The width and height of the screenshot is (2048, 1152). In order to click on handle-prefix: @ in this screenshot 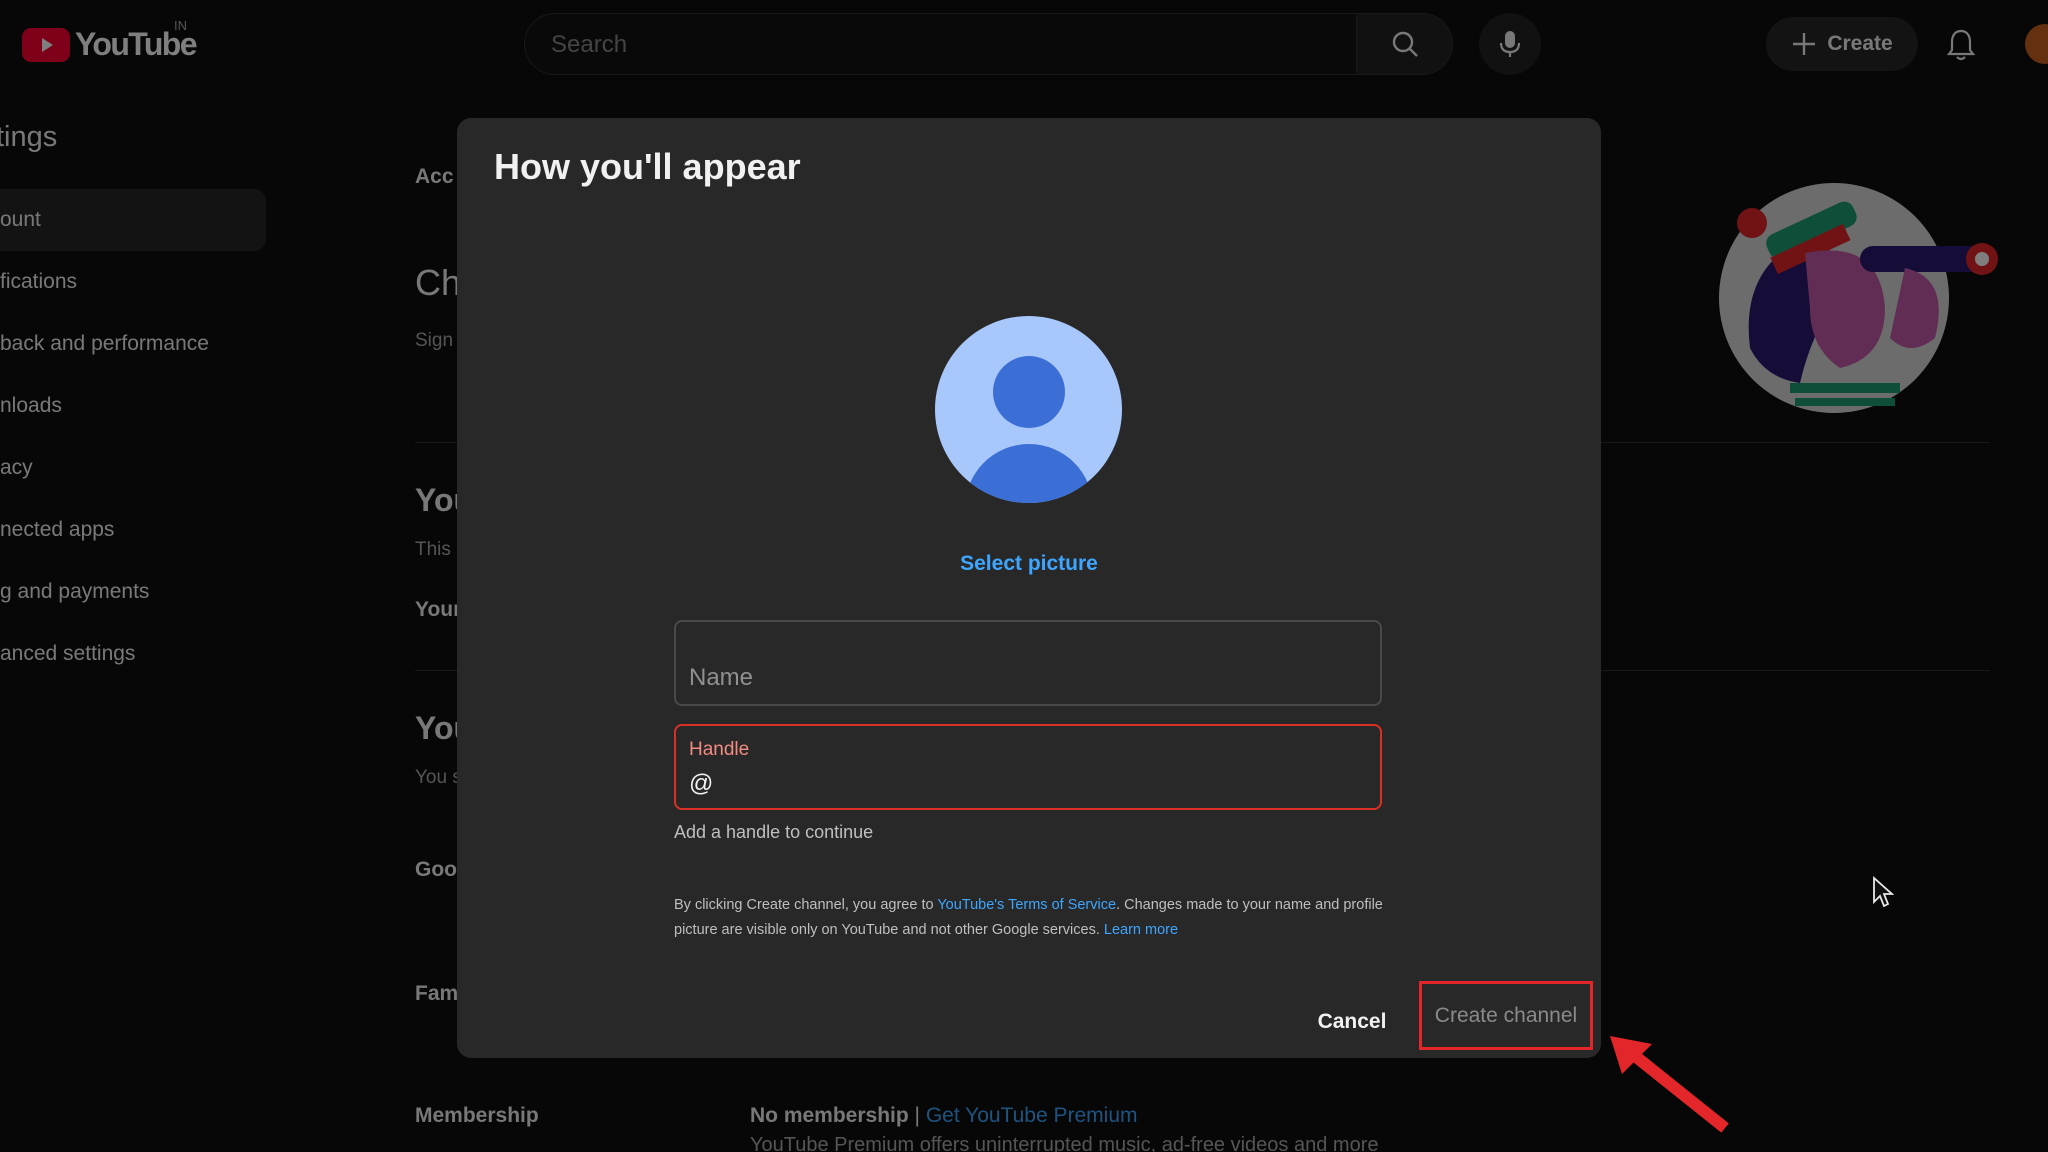, I will do `click(701, 783)`.